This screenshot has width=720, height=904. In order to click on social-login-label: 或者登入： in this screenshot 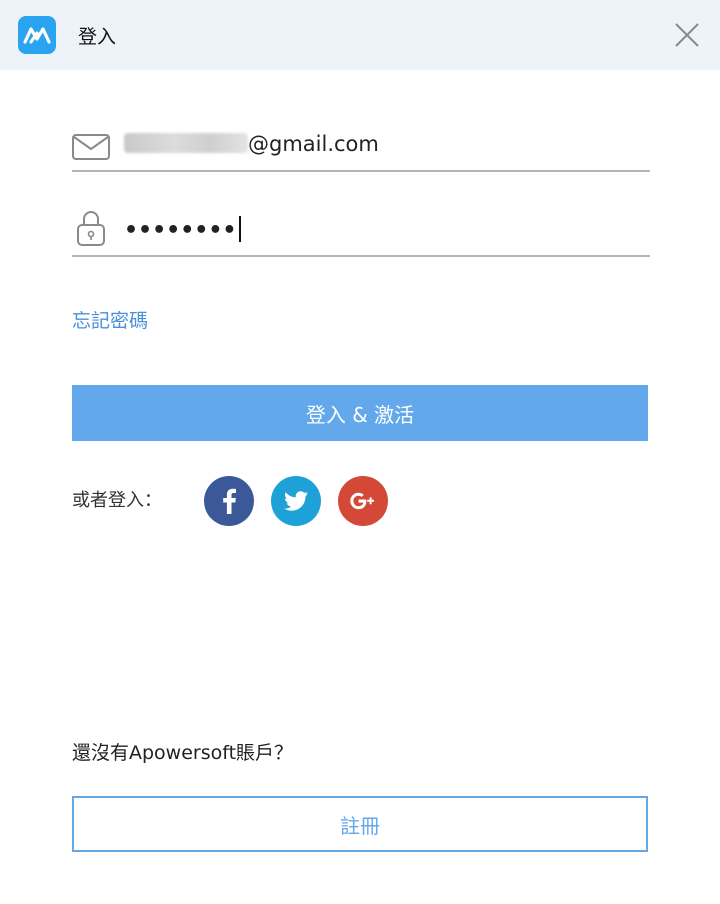, I will do `click(117, 500)`.